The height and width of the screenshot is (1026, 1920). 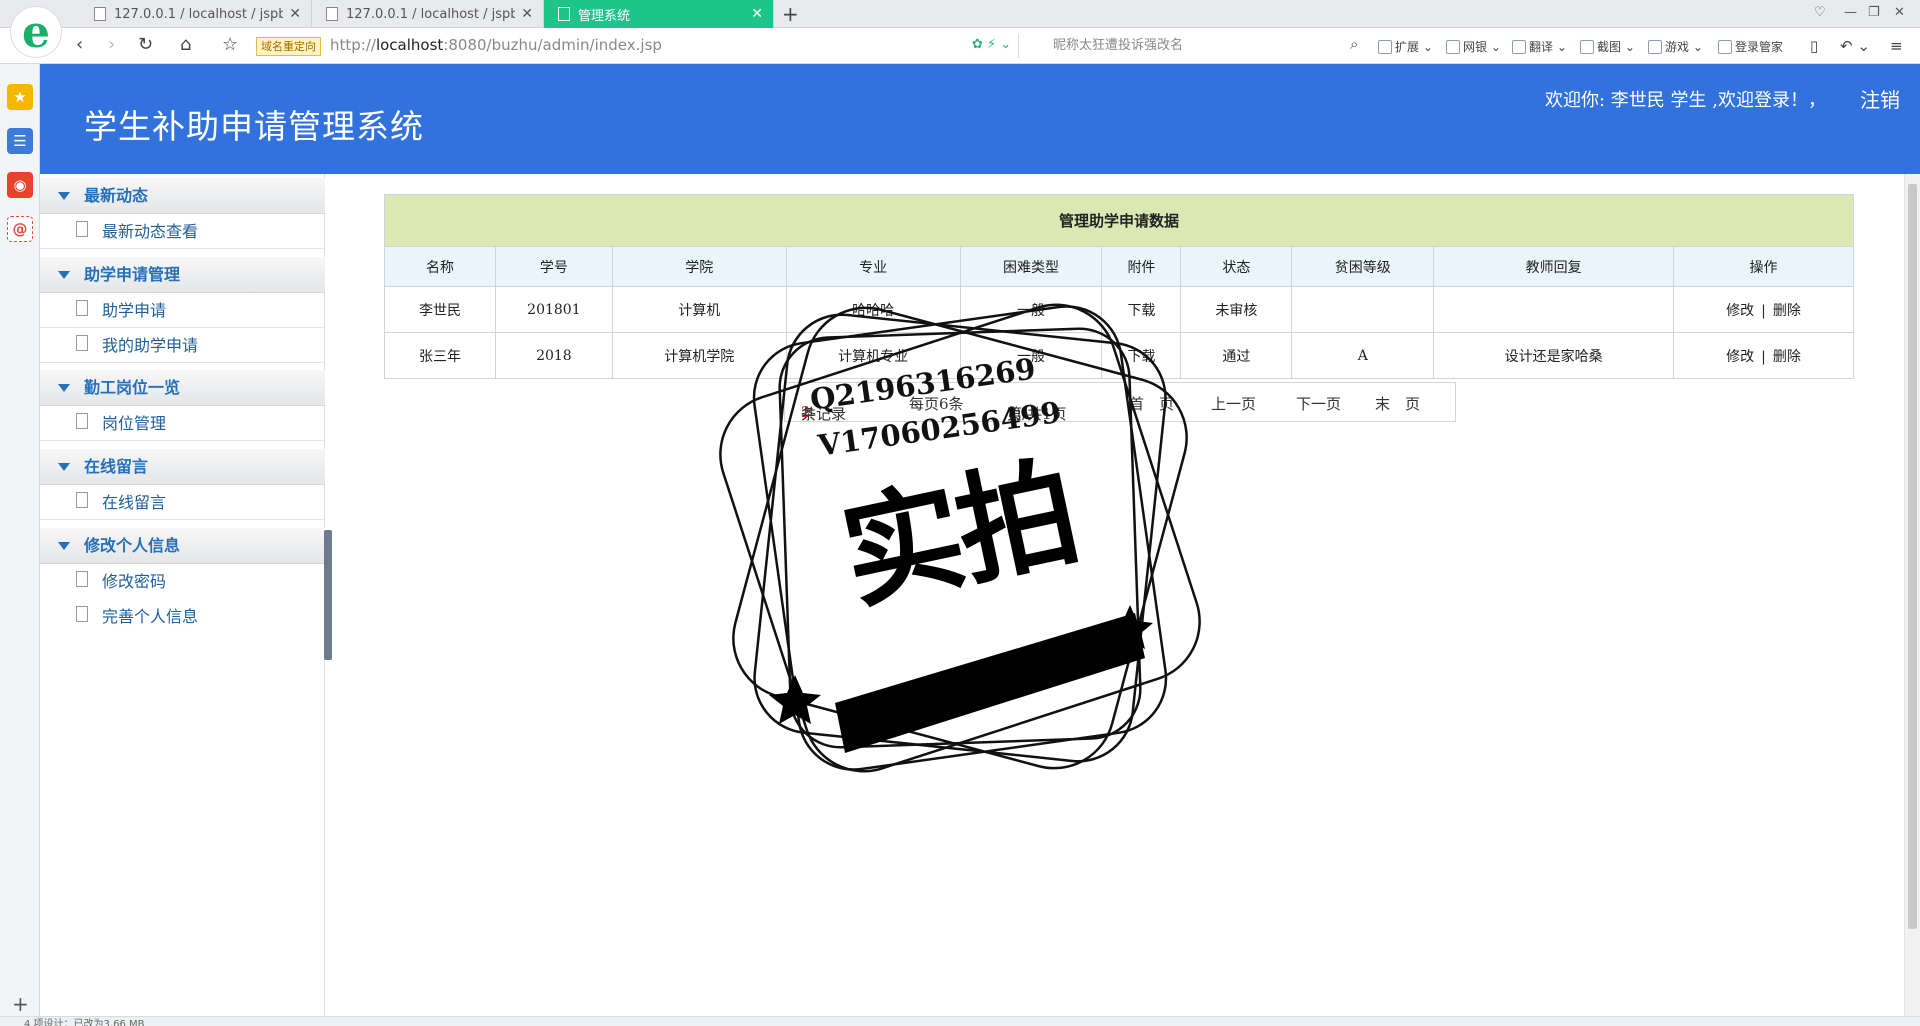 I want to click on browser-tab-active: 管理系统 ✕, so click(x=659, y=14).